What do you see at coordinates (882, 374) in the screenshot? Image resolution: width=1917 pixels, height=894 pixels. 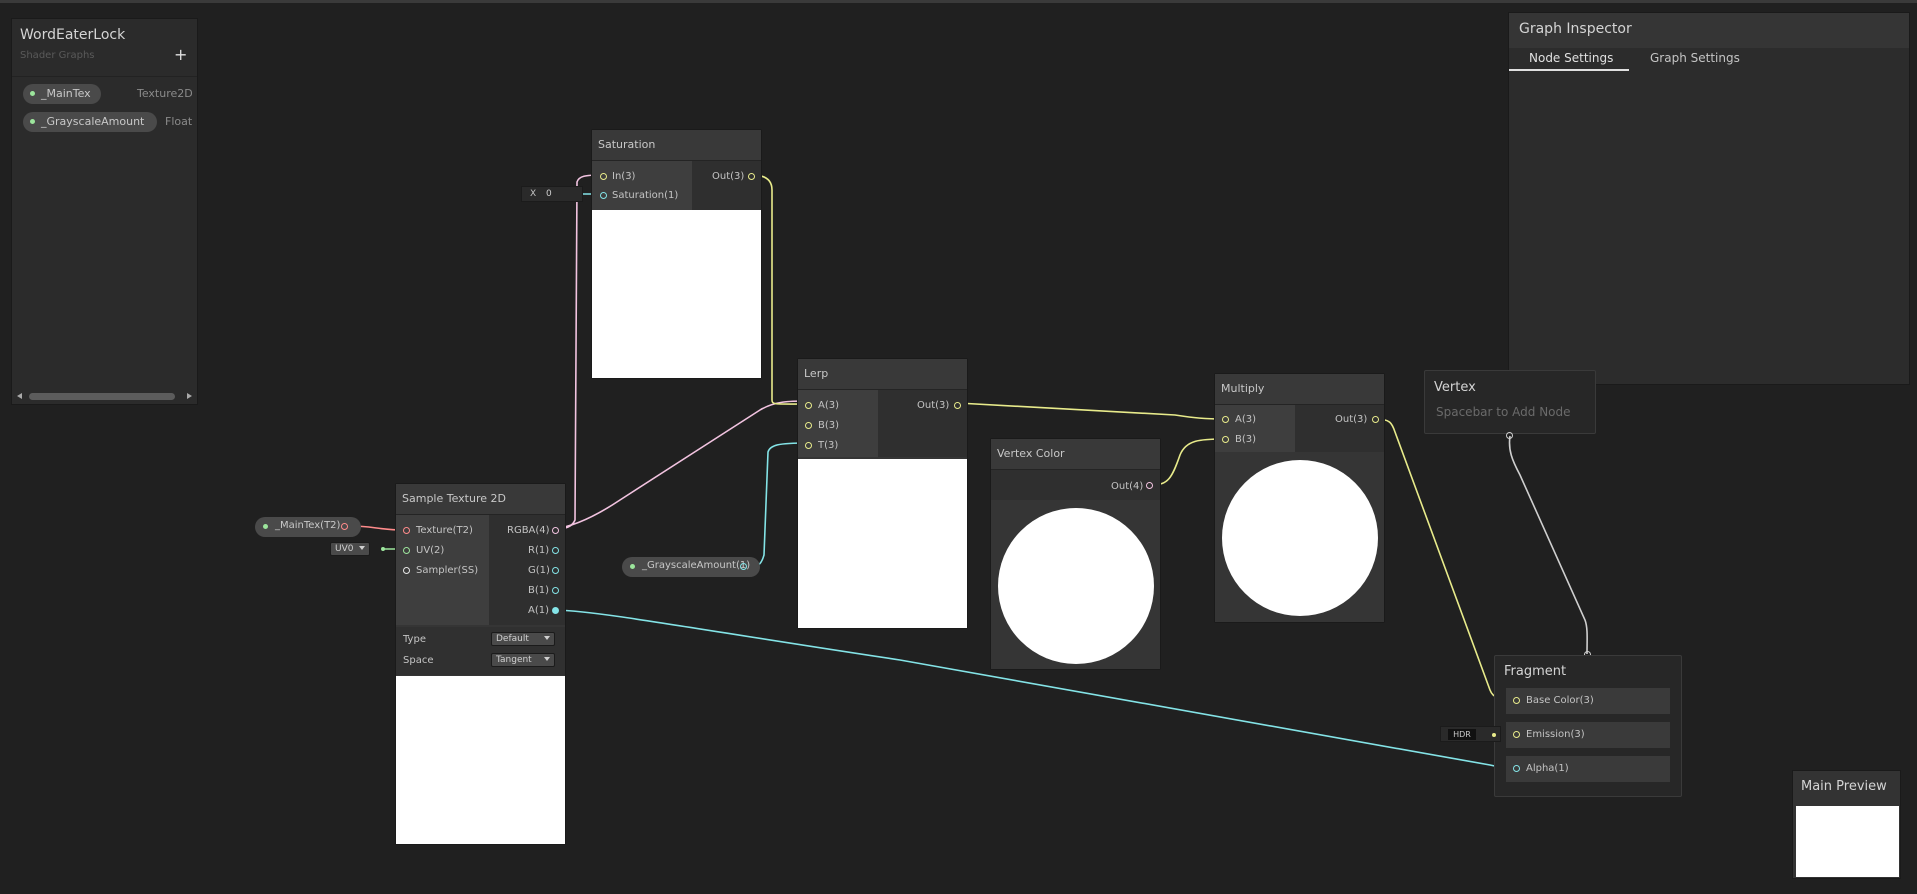 I see `node-title: Lerp` at bounding box center [882, 374].